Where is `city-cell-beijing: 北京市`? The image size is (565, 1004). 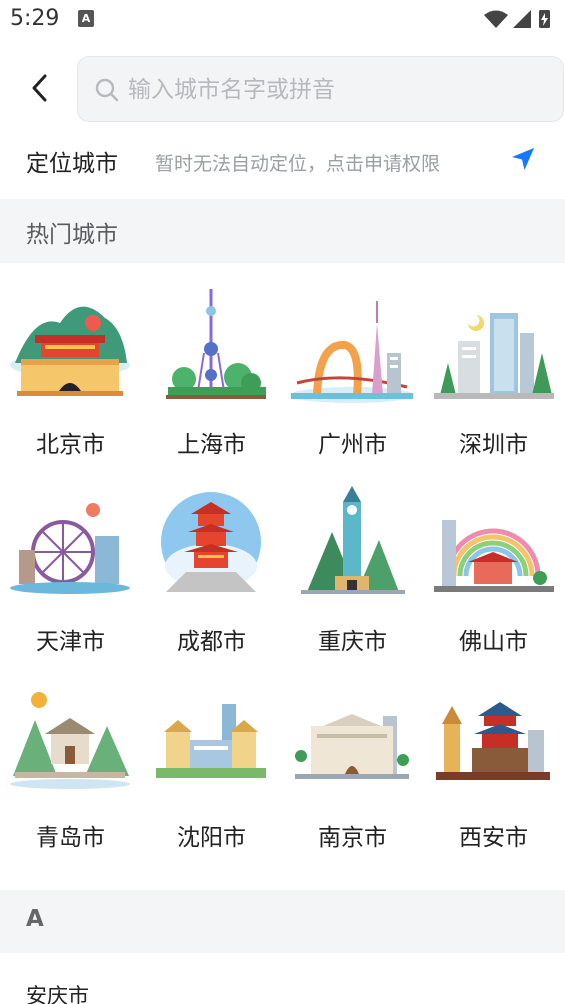 city-cell-beijing: 北京市 is located at coordinates (70, 361).